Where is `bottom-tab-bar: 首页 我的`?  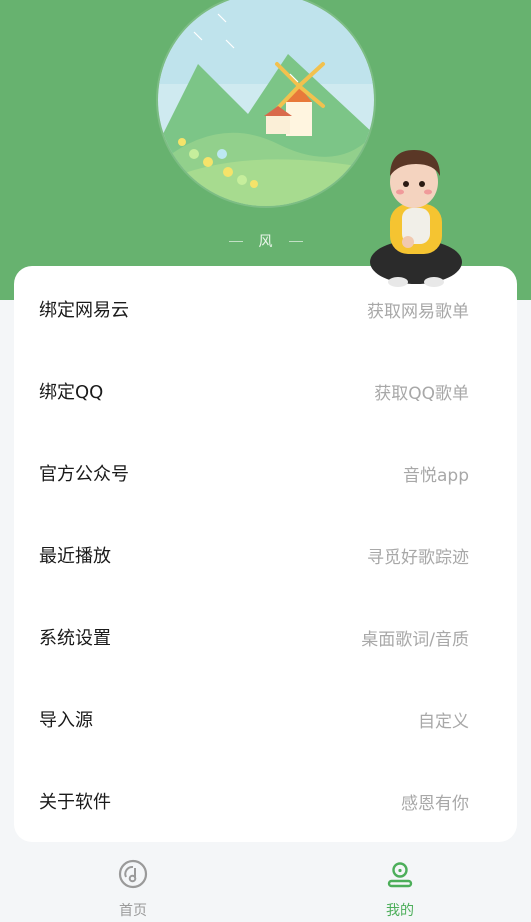 bottom-tab-bar: 首页 我的 is located at coordinates (265, 885).